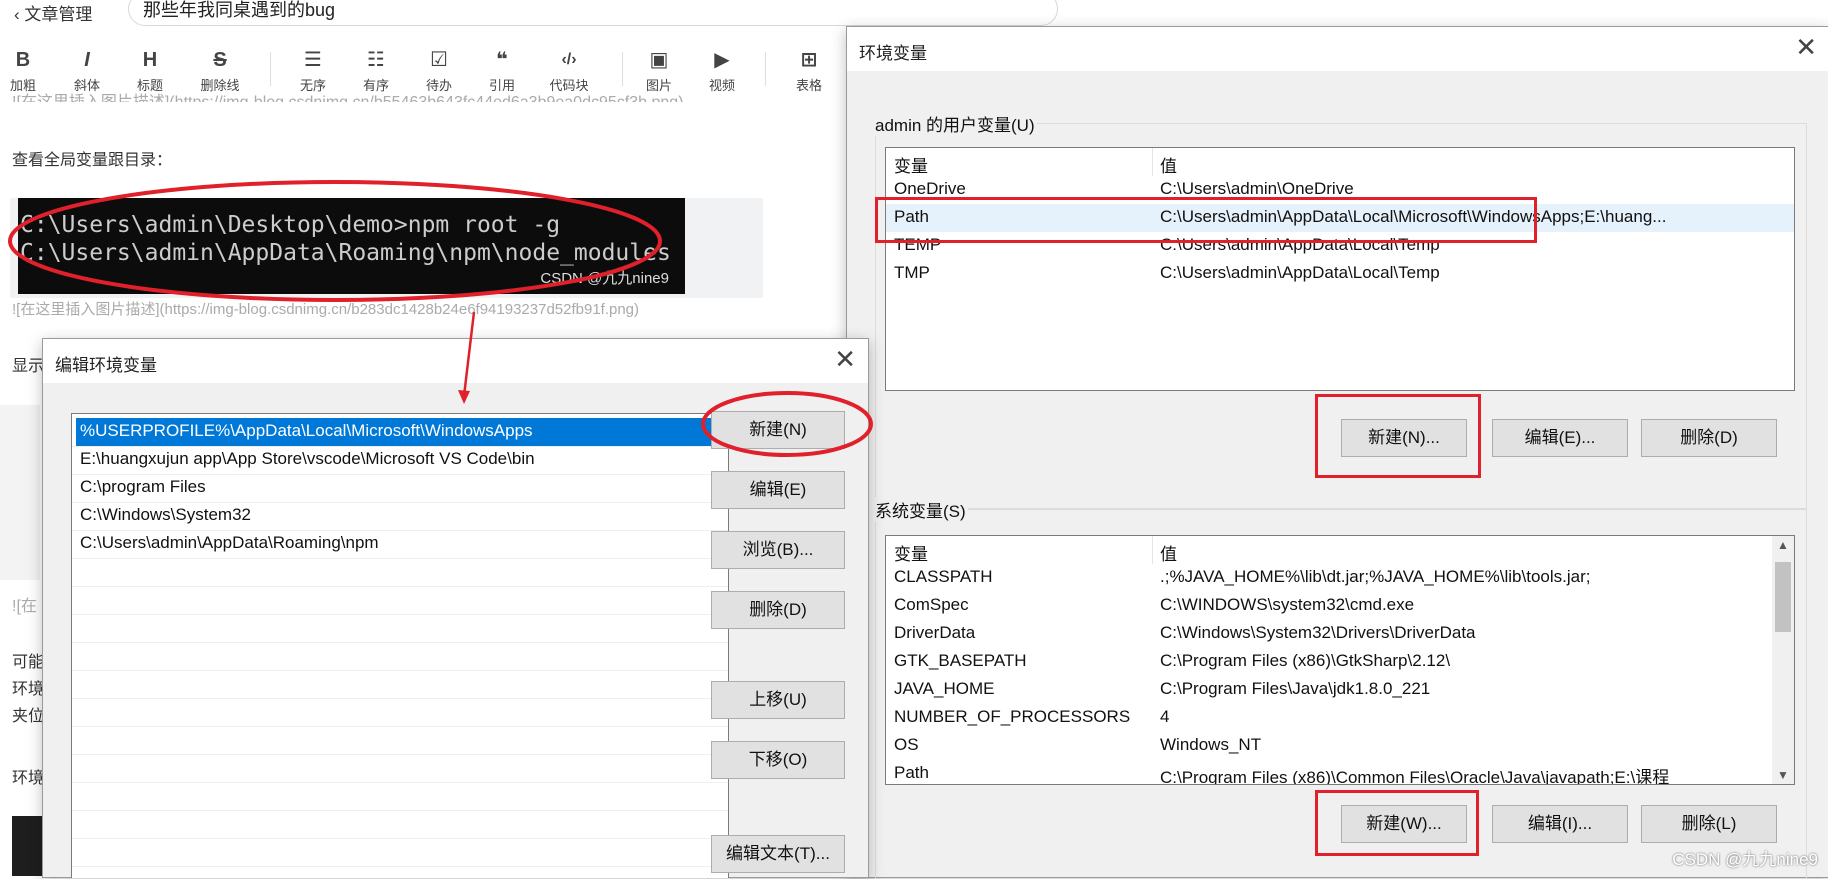  What do you see at coordinates (1745, 859) in the screenshot?
I see `csdn-watermark: CSDN @九九nine9` at bounding box center [1745, 859].